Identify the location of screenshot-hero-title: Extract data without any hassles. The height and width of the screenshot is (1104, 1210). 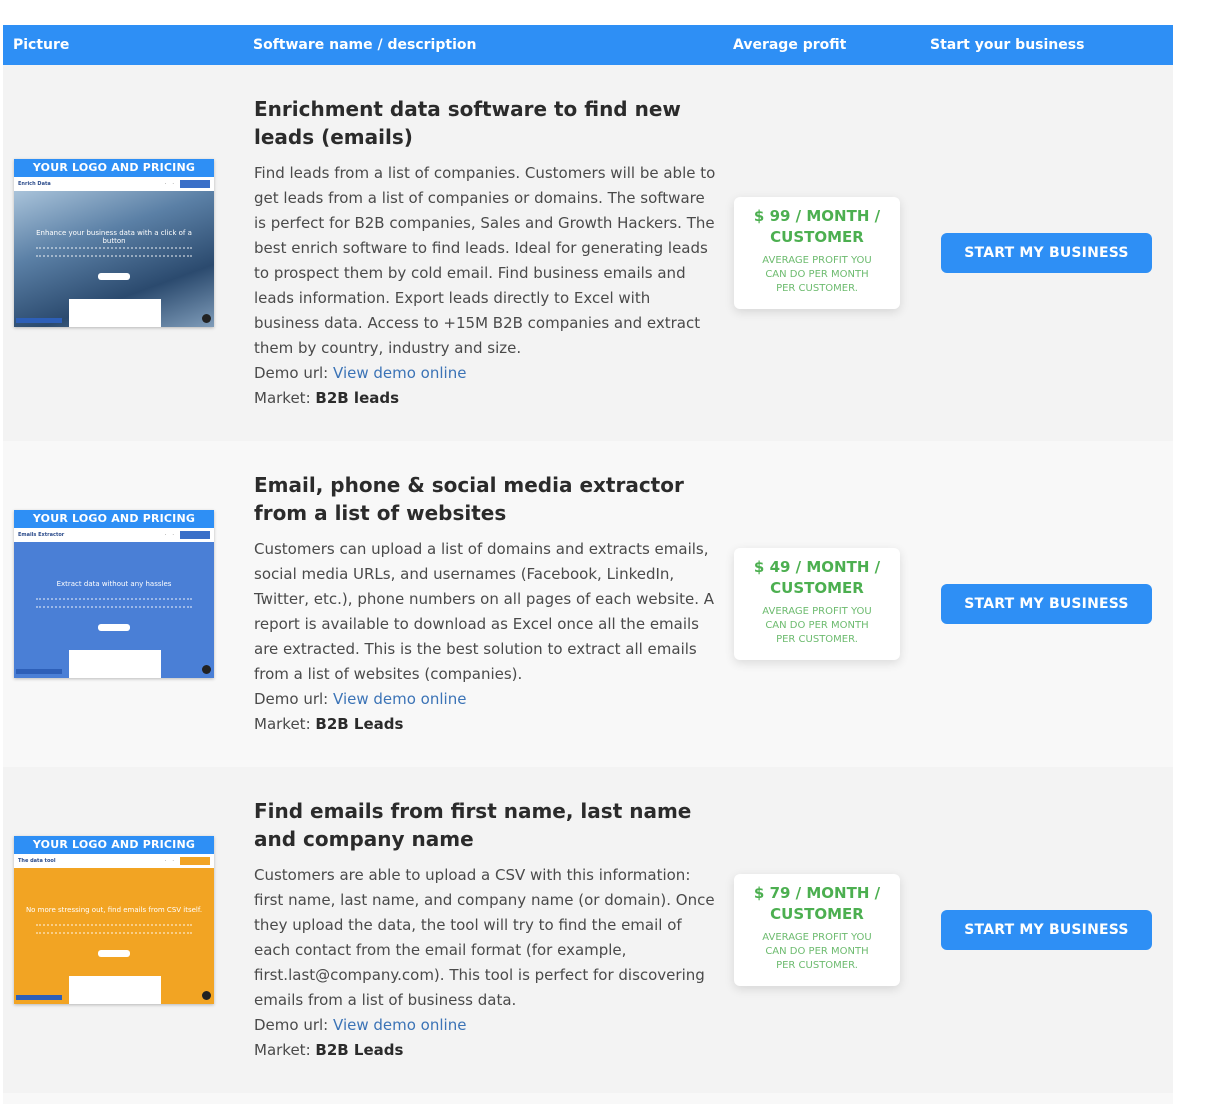
(114, 584).